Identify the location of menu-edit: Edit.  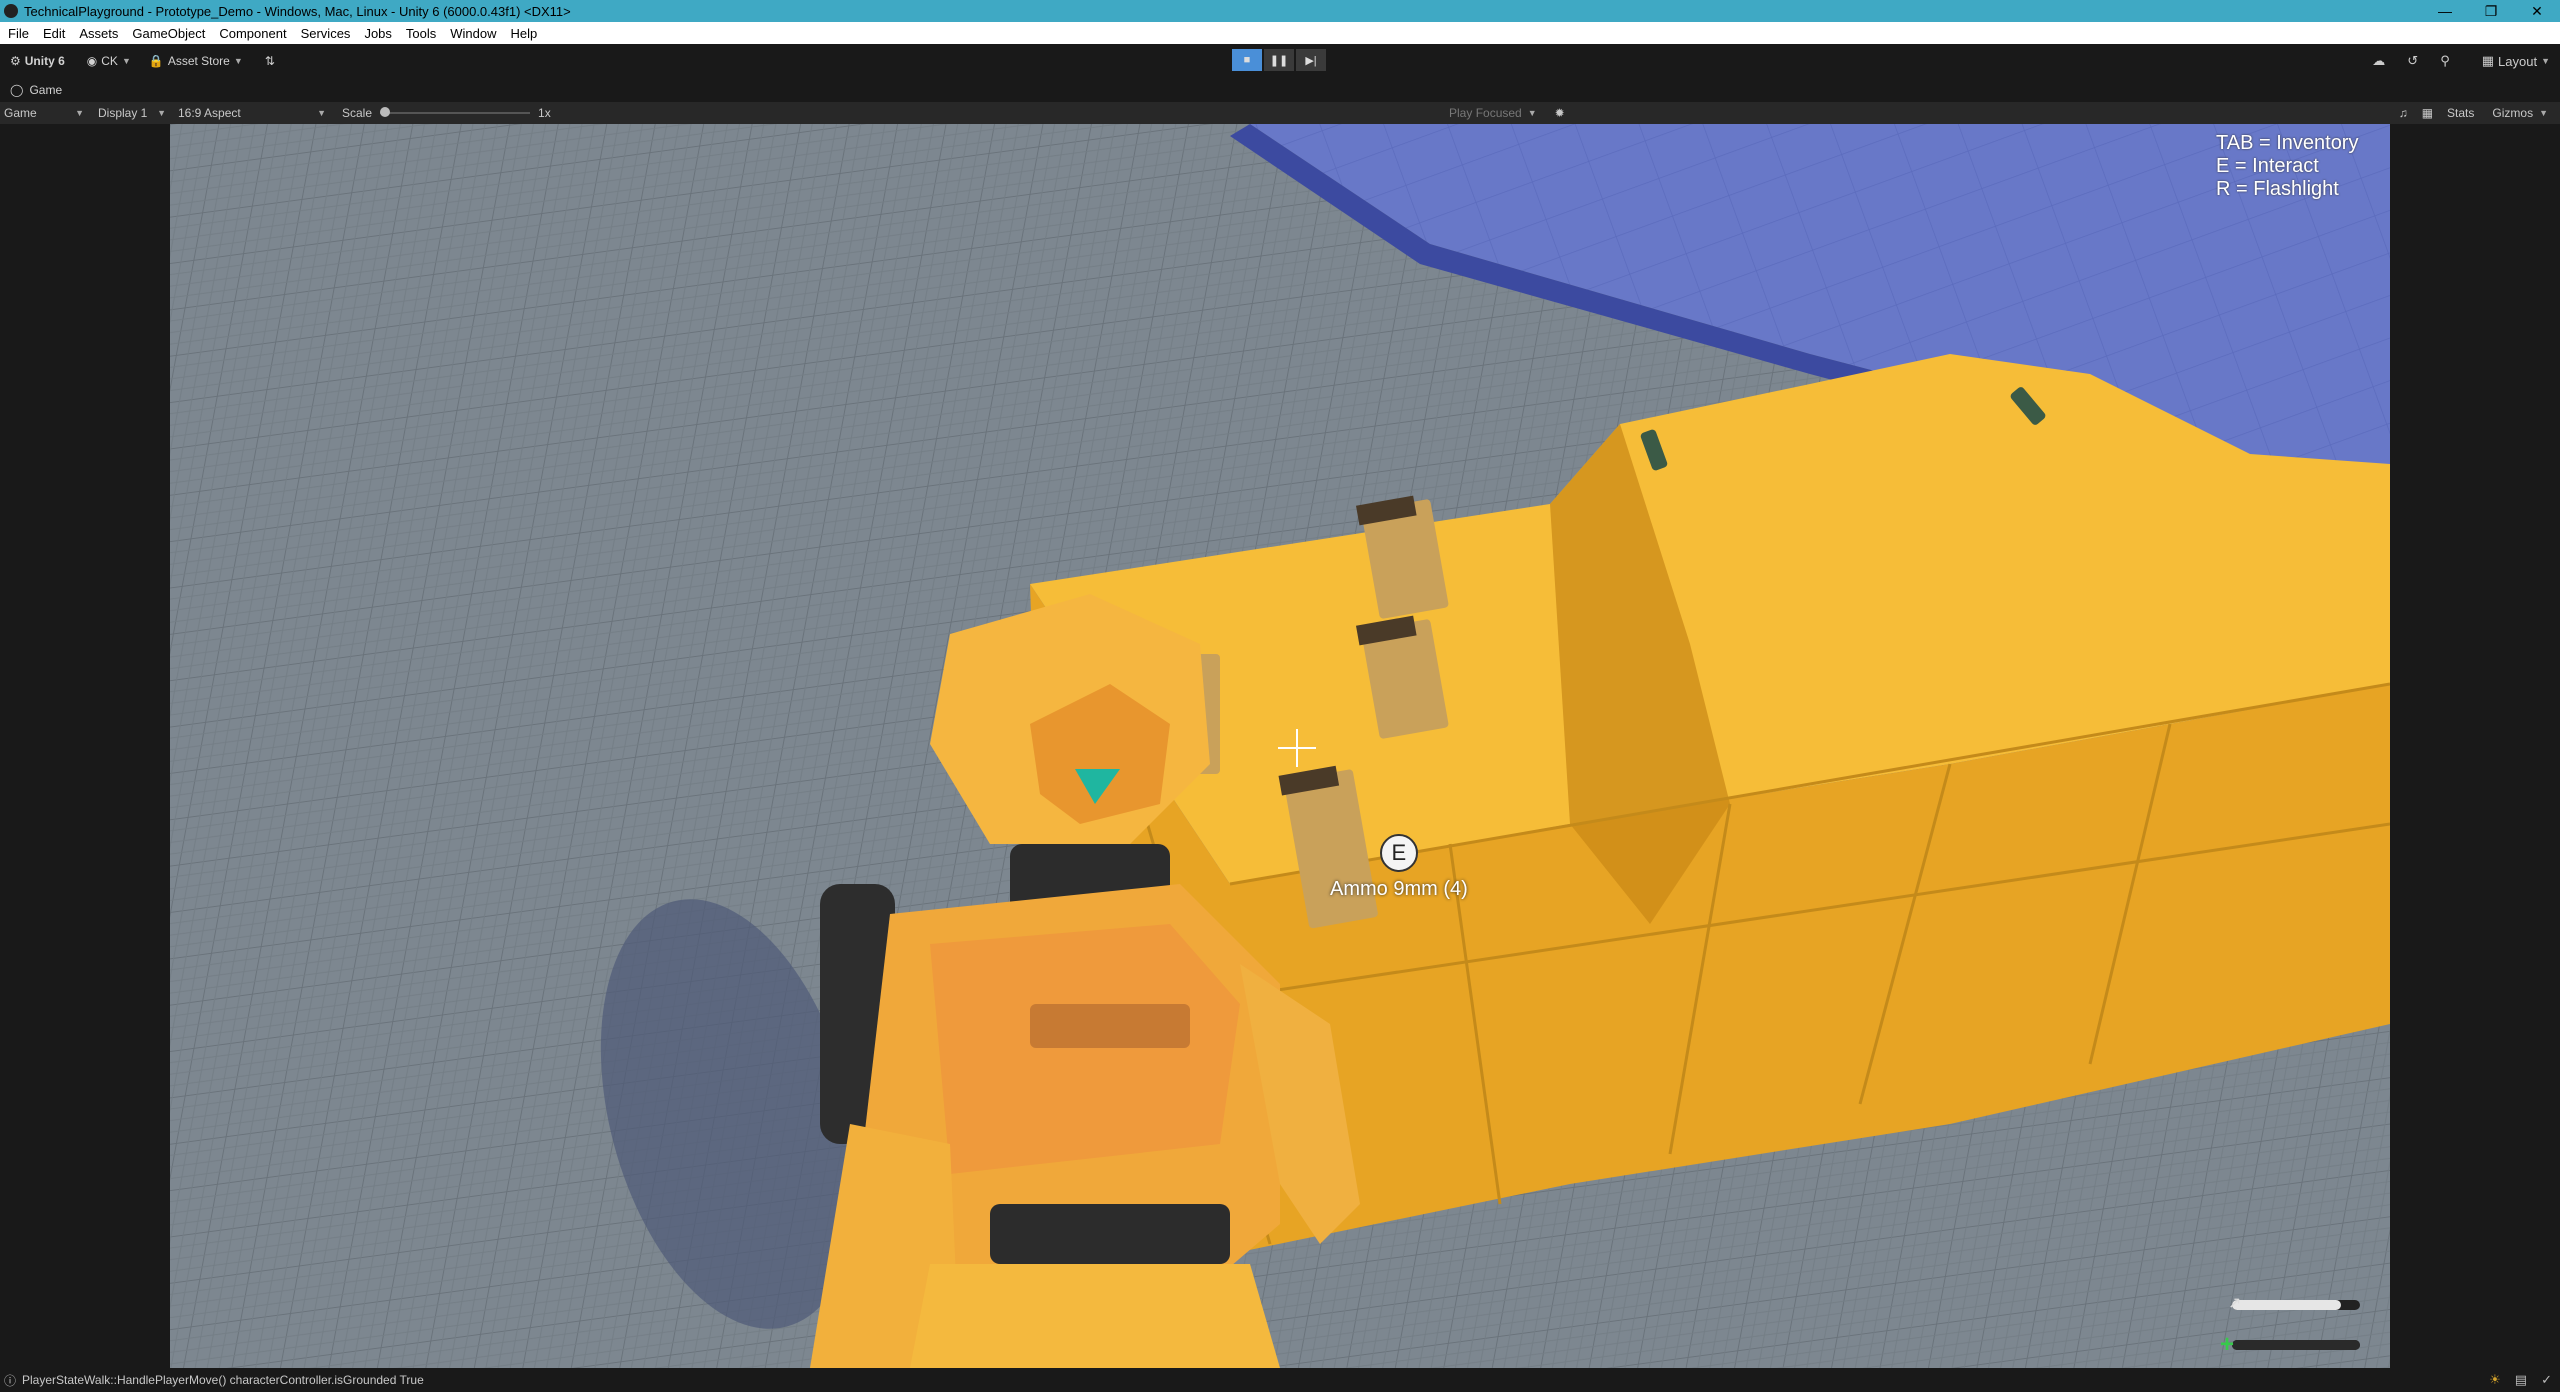
(54, 33).